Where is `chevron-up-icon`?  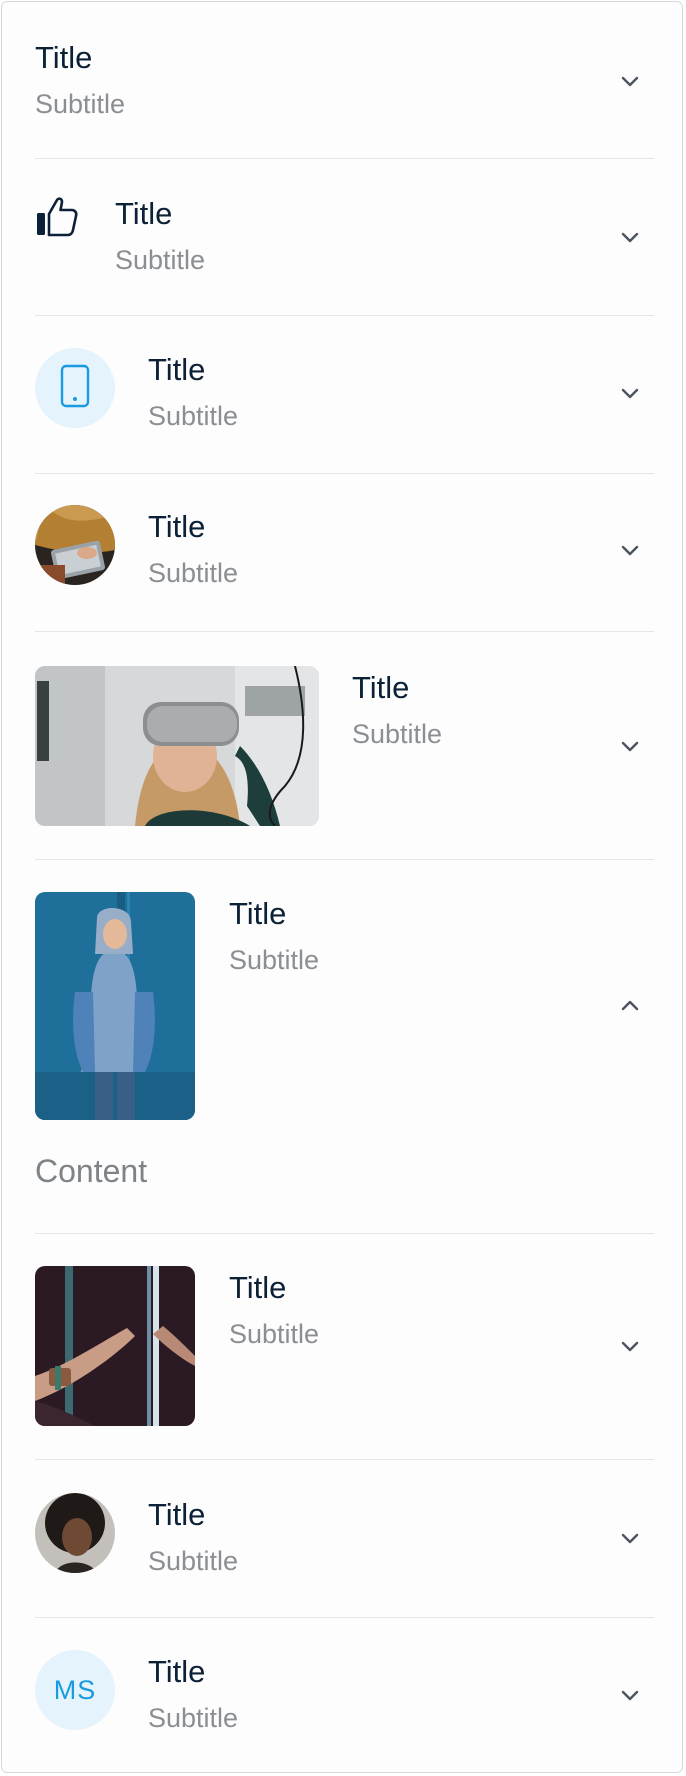
chevron-up-icon is located at coordinates (630, 1006).